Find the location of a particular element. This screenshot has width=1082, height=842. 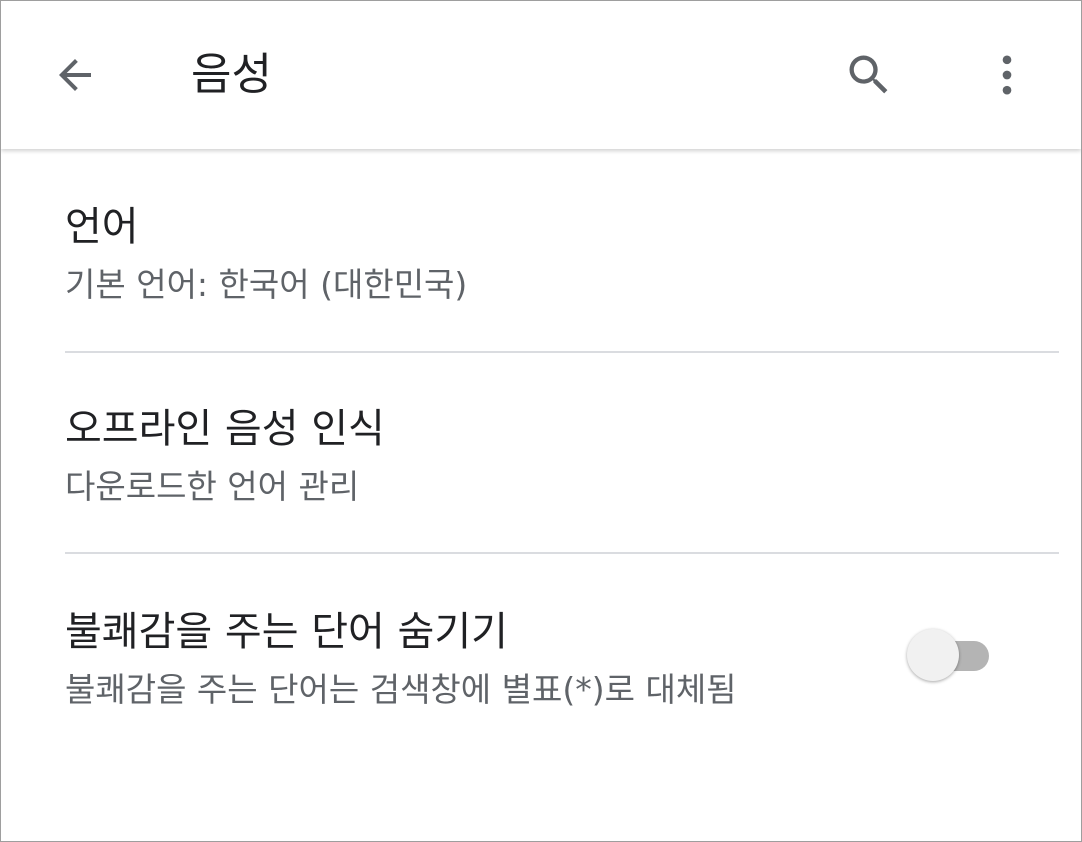

search-button is located at coordinates (869, 75).